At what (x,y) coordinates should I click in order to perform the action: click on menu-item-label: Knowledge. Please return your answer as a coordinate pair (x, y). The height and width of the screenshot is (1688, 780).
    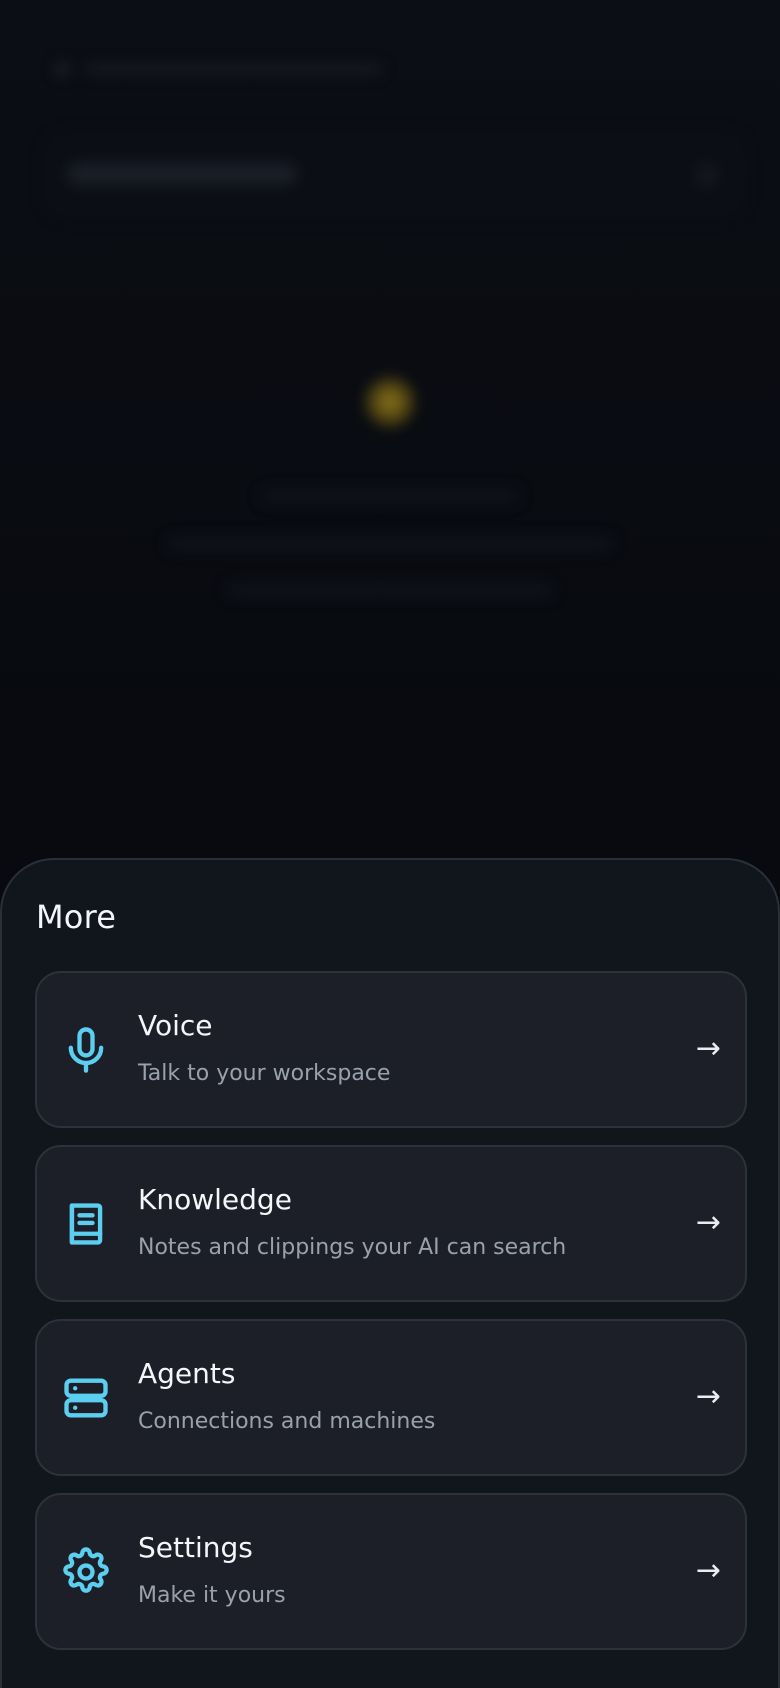
    Looking at the image, I should click on (215, 1199).